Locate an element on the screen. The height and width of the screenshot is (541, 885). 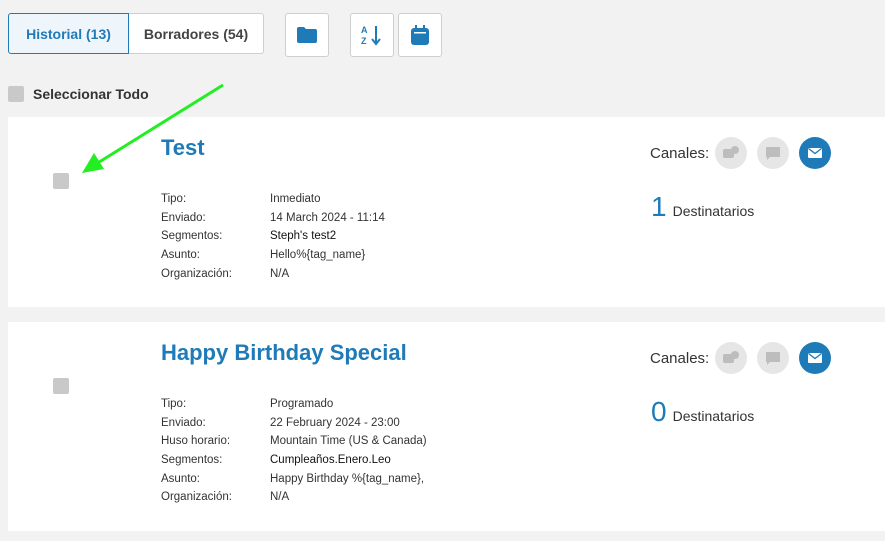
annotation-arrow is located at coordinates (153, 128).